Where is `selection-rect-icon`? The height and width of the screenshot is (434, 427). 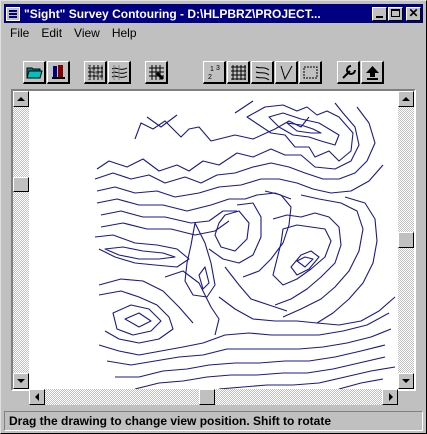 selection-rect-icon is located at coordinates (310, 72).